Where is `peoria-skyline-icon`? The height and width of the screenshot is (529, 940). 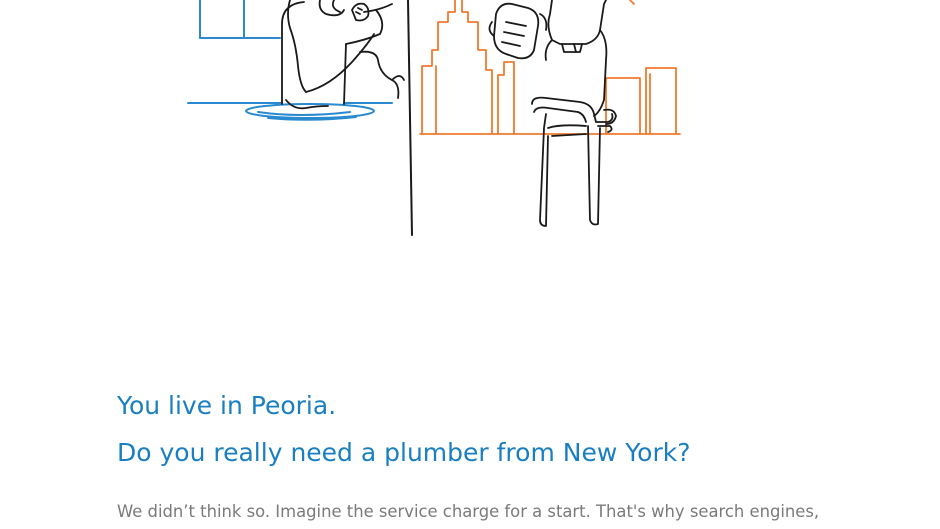
peoria-skyline-icon is located at coordinates (290, 60).